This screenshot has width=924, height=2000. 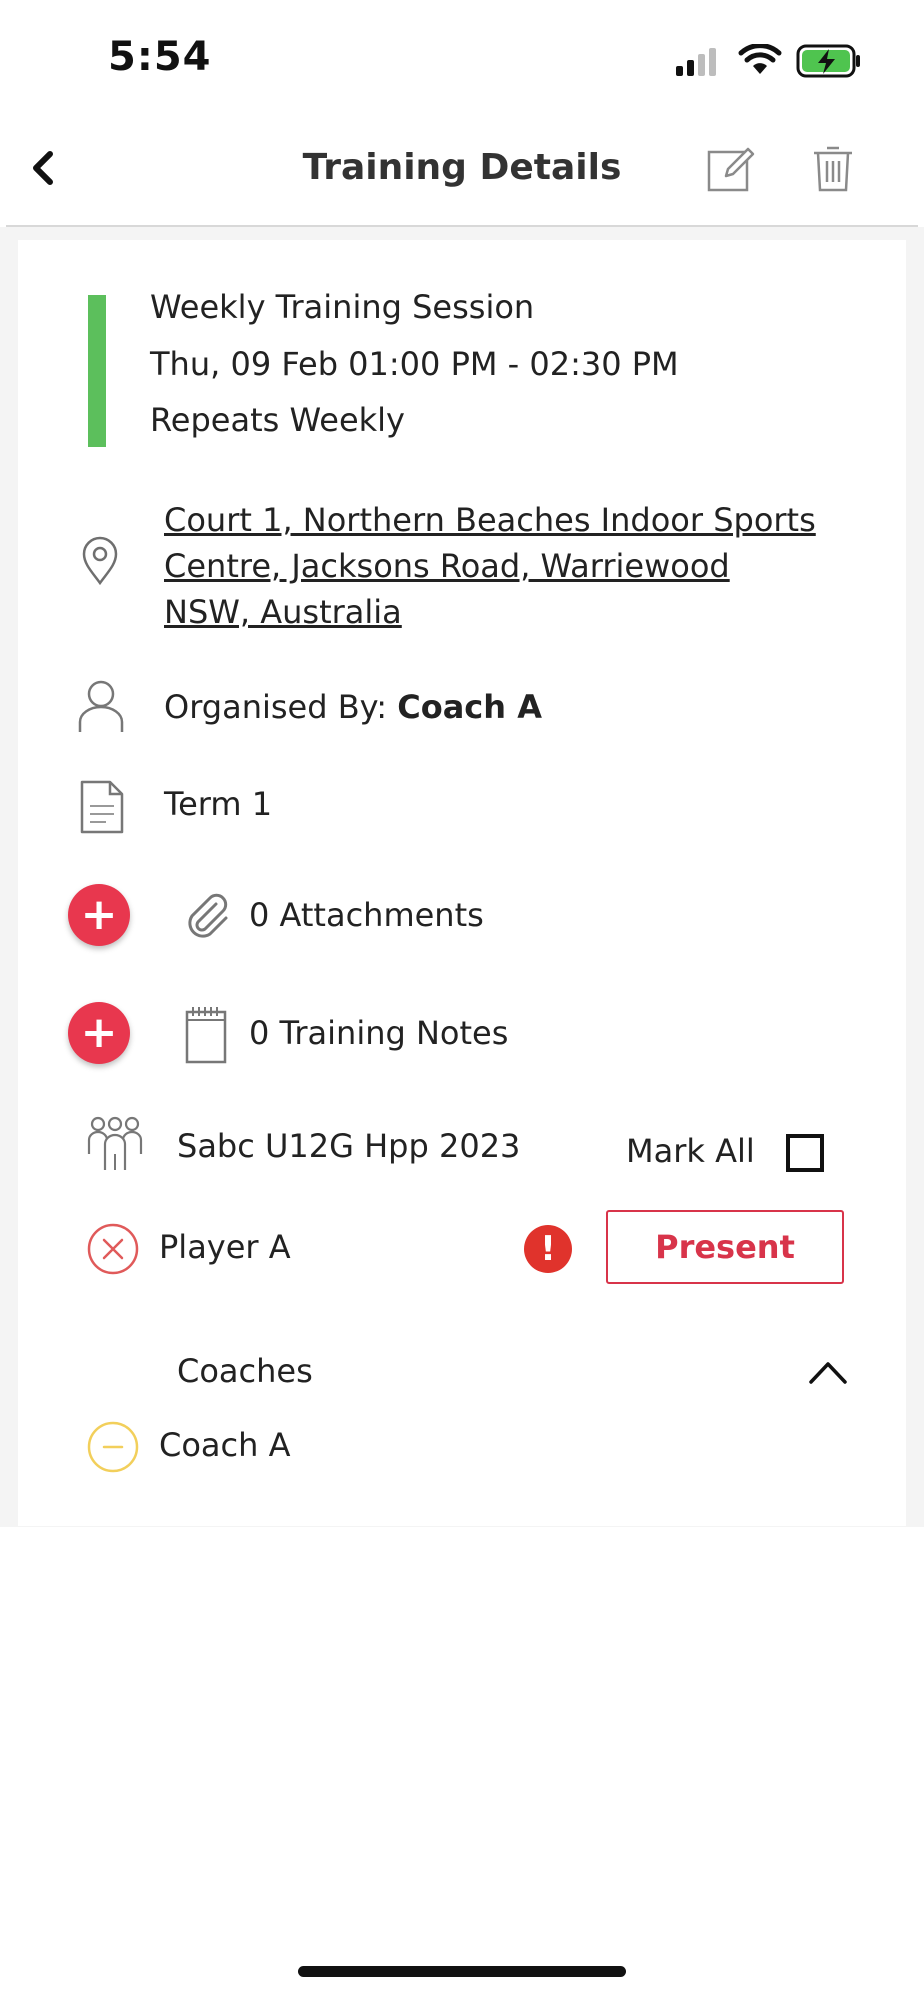 What do you see at coordinates (102, 807) in the screenshot?
I see `document-icon` at bounding box center [102, 807].